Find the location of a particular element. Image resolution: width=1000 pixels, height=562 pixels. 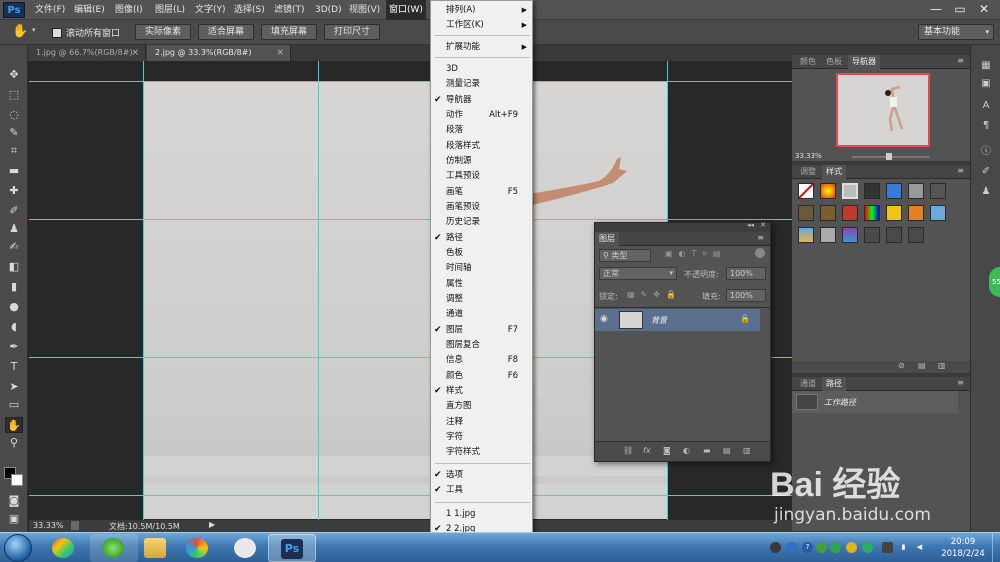

window-menu-item: 排列(A) ▶ is located at coordinates (481, 10).